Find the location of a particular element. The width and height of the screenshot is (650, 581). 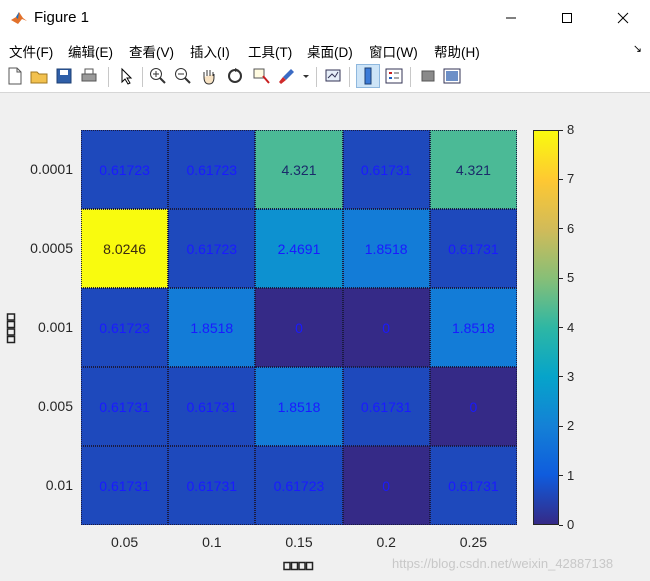

colorbar-tick-label: 4 is located at coordinates (571, 327).